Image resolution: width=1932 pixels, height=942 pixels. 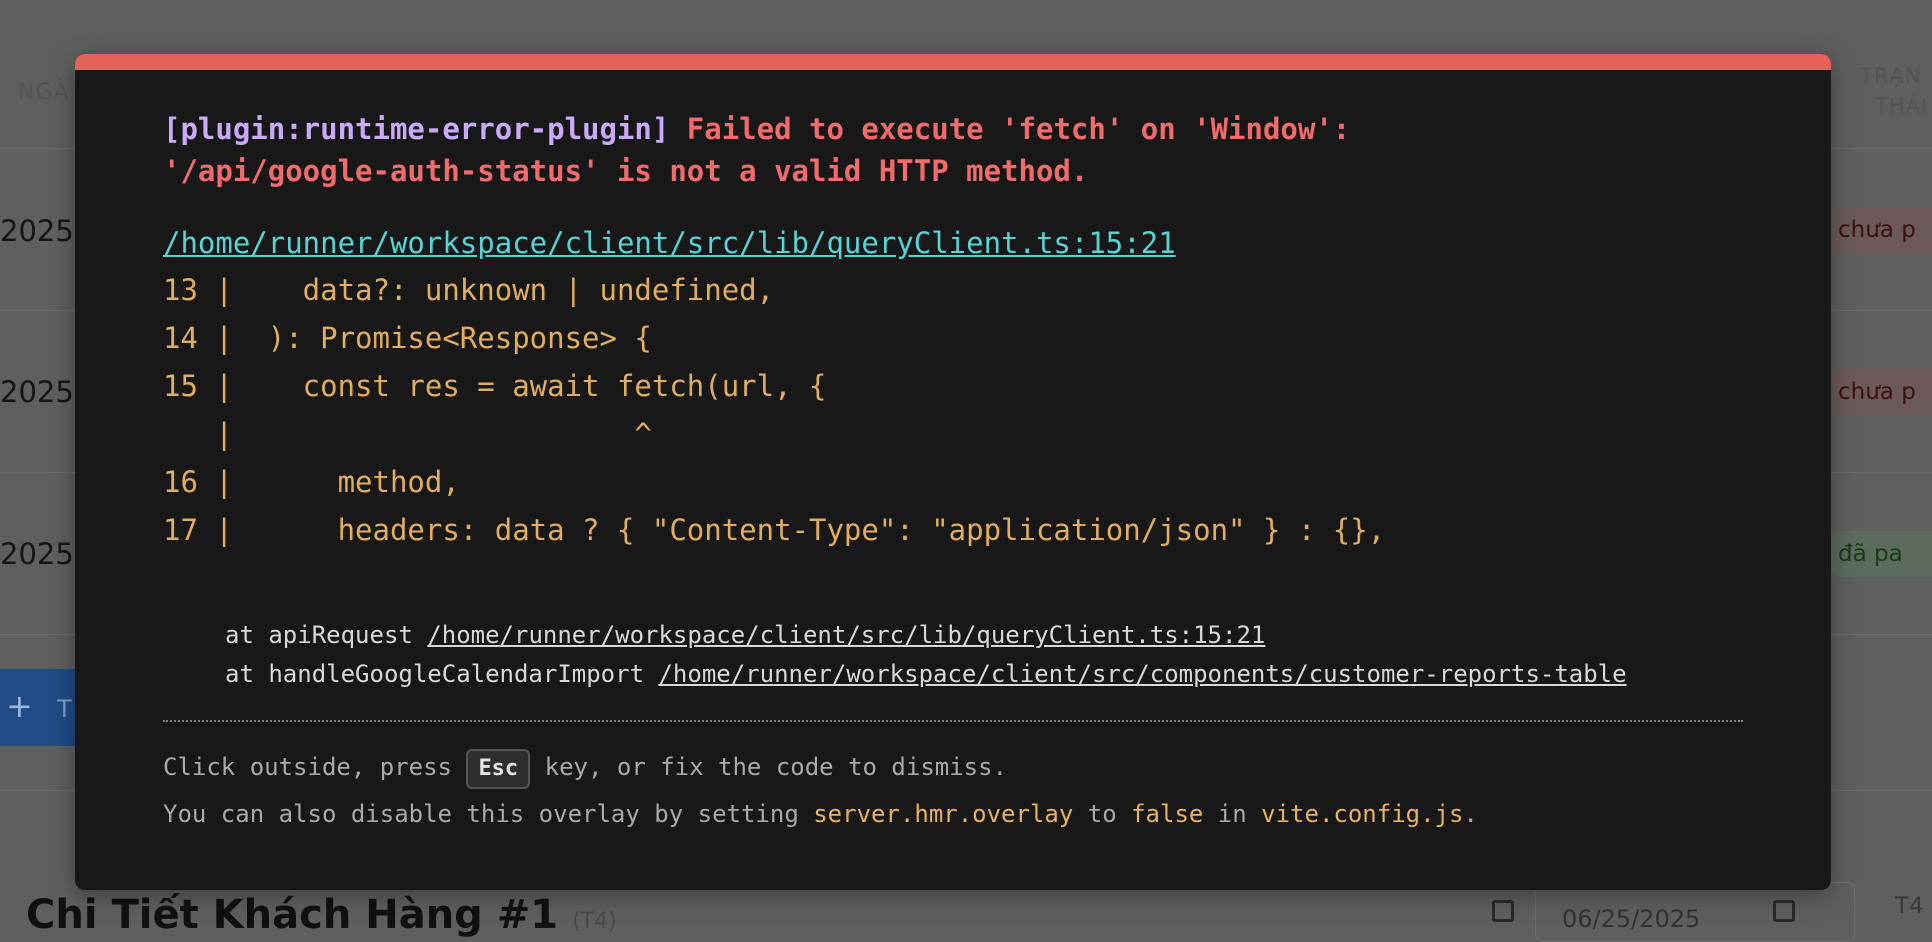 I want to click on column-header-status: TRẠN, so click(x=1891, y=76).